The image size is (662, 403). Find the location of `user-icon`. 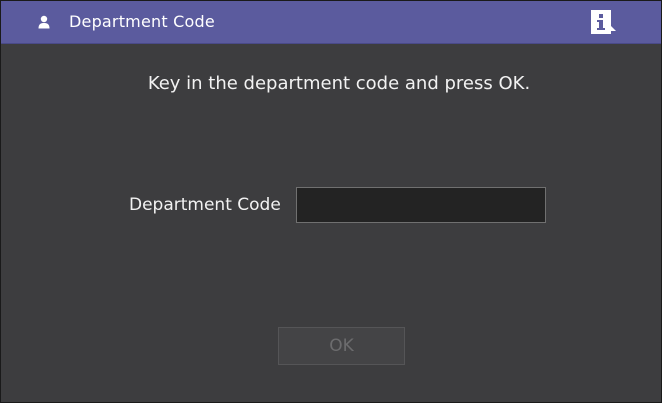

user-icon is located at coordinates (44, 22).